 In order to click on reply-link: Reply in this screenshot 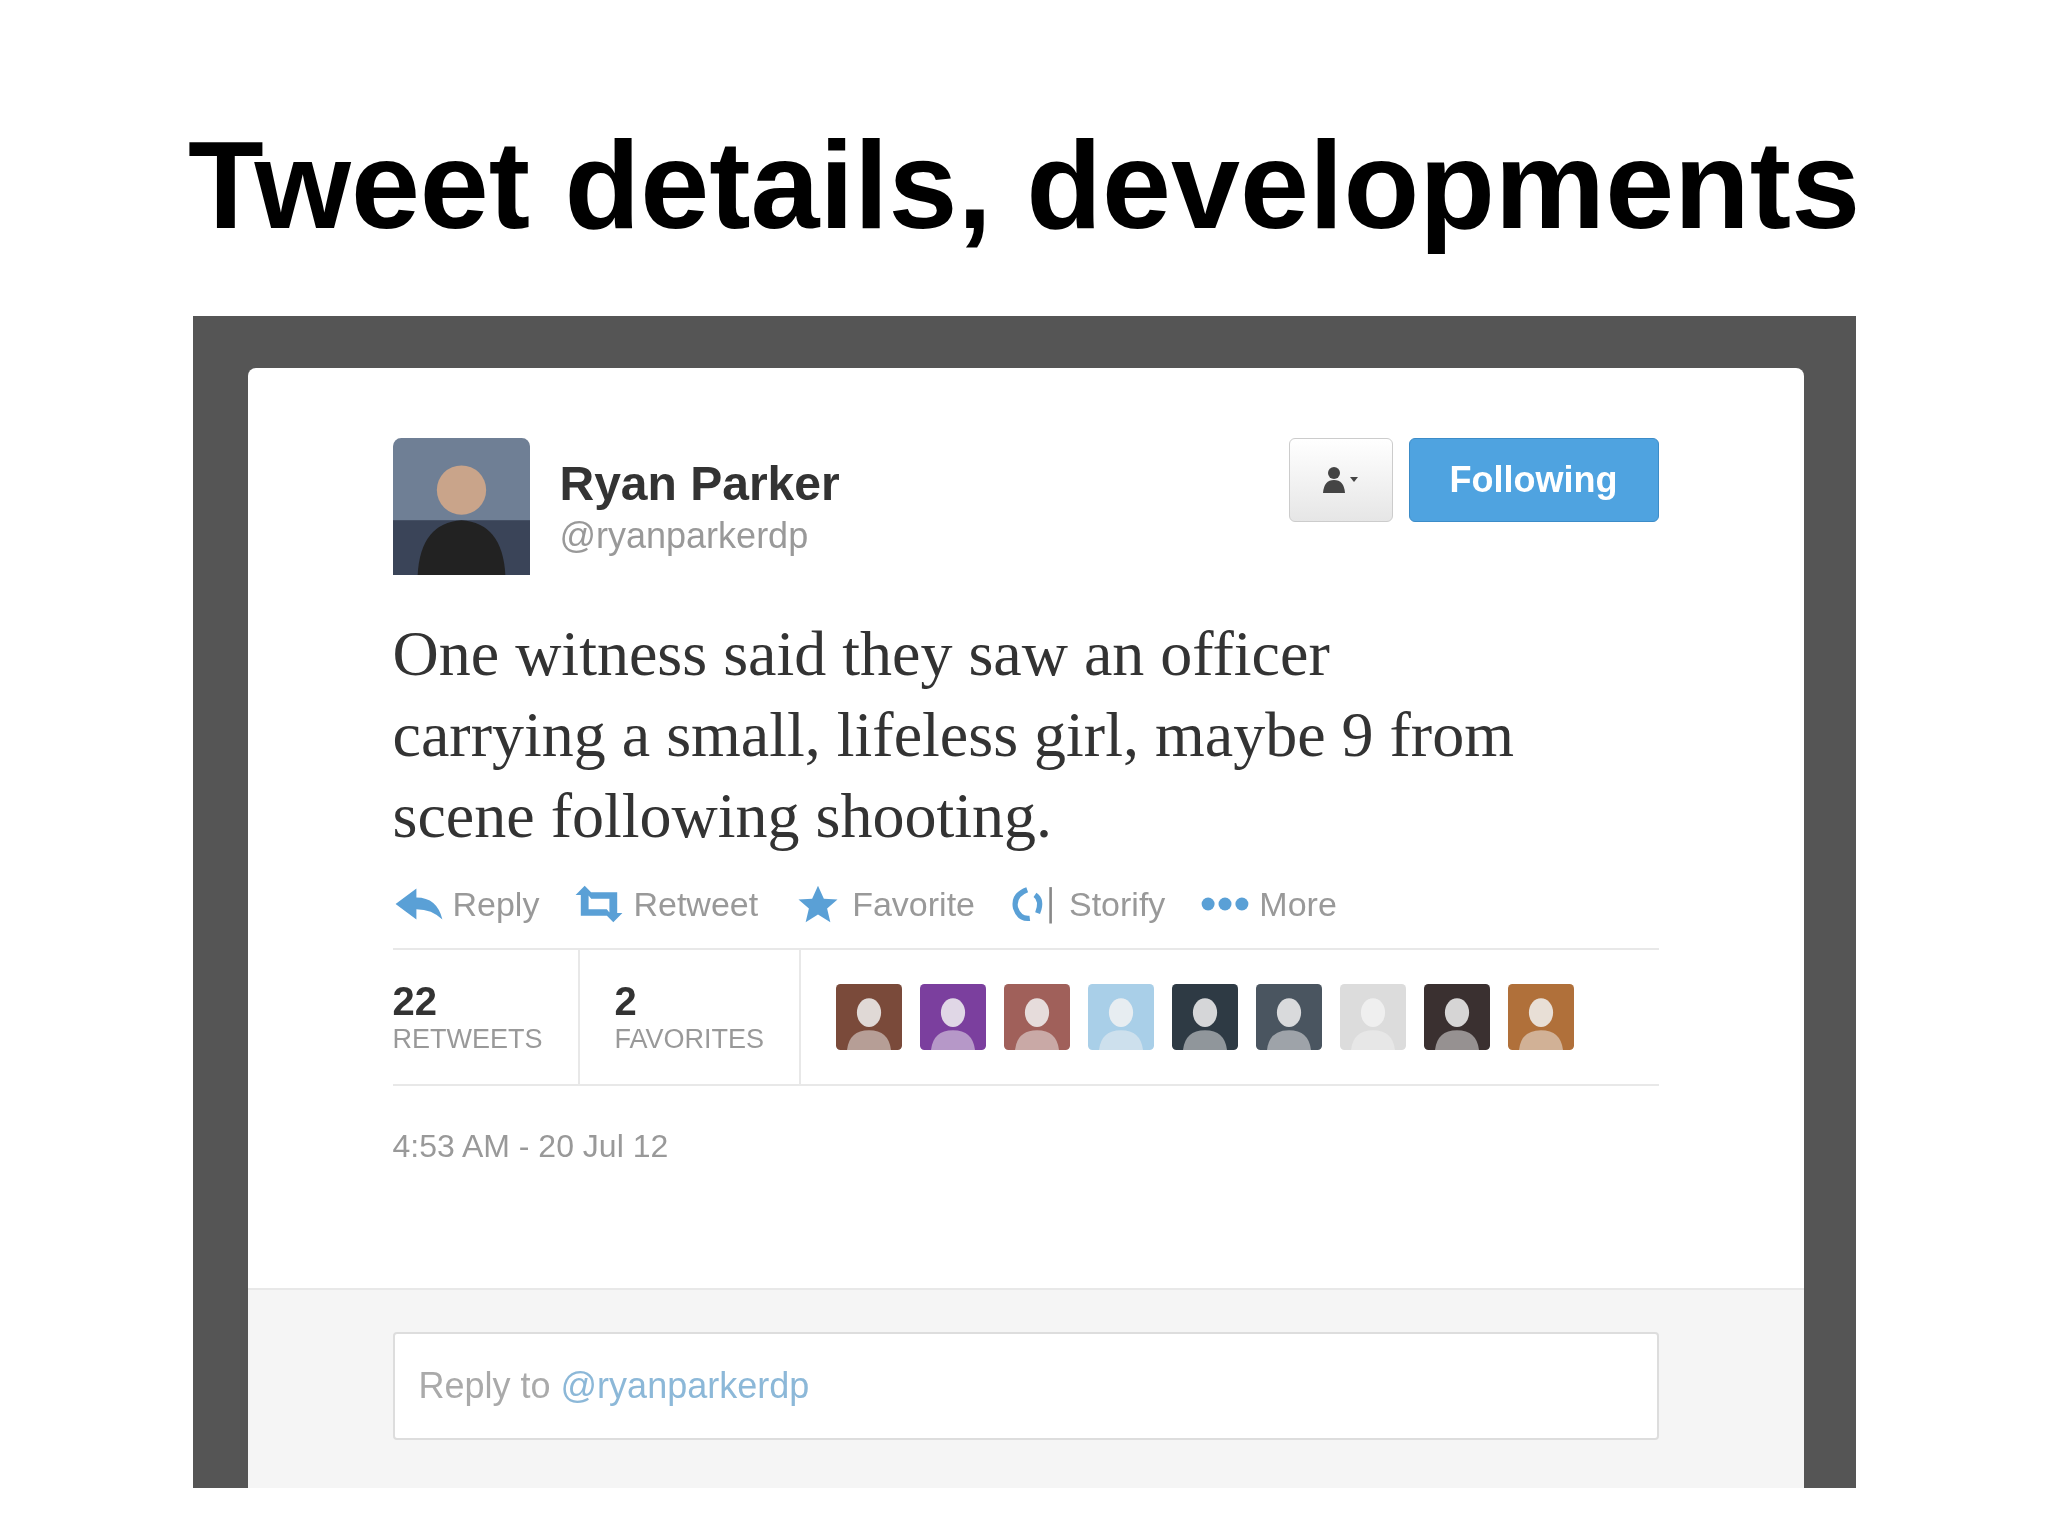, I will do `click(466, 904)`.